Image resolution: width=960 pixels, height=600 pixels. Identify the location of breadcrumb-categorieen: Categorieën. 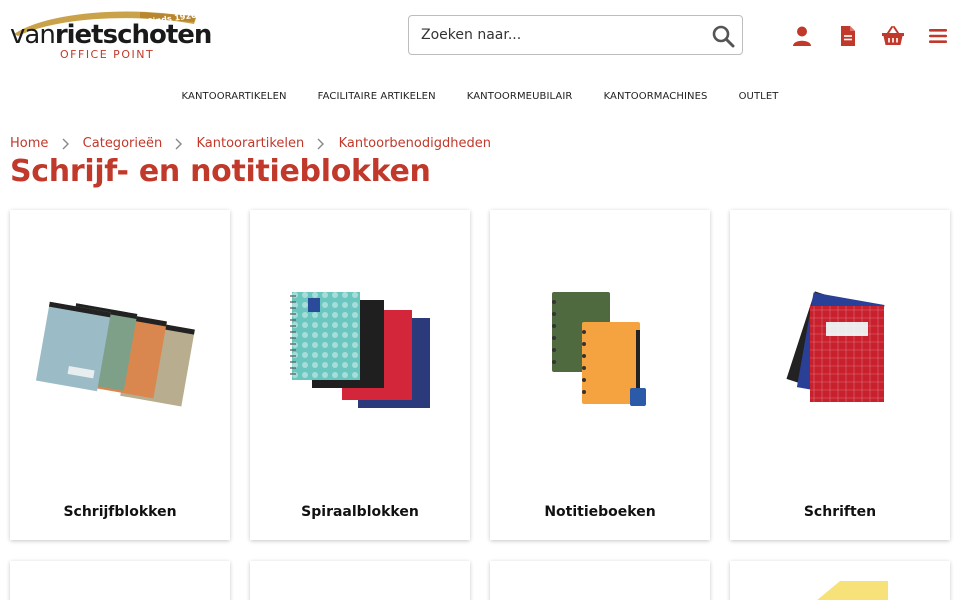
(123, 143).